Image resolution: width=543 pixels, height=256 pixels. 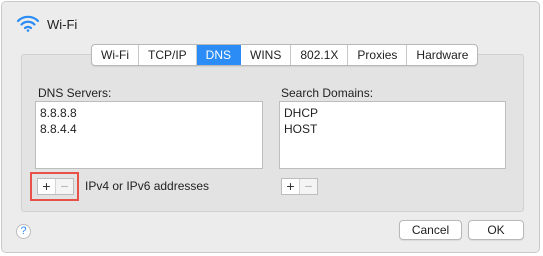 What do you see at coordinates (266, 55) in the screenshot?
I see `tab-wins: WINS` at bounding box center [266, 55].